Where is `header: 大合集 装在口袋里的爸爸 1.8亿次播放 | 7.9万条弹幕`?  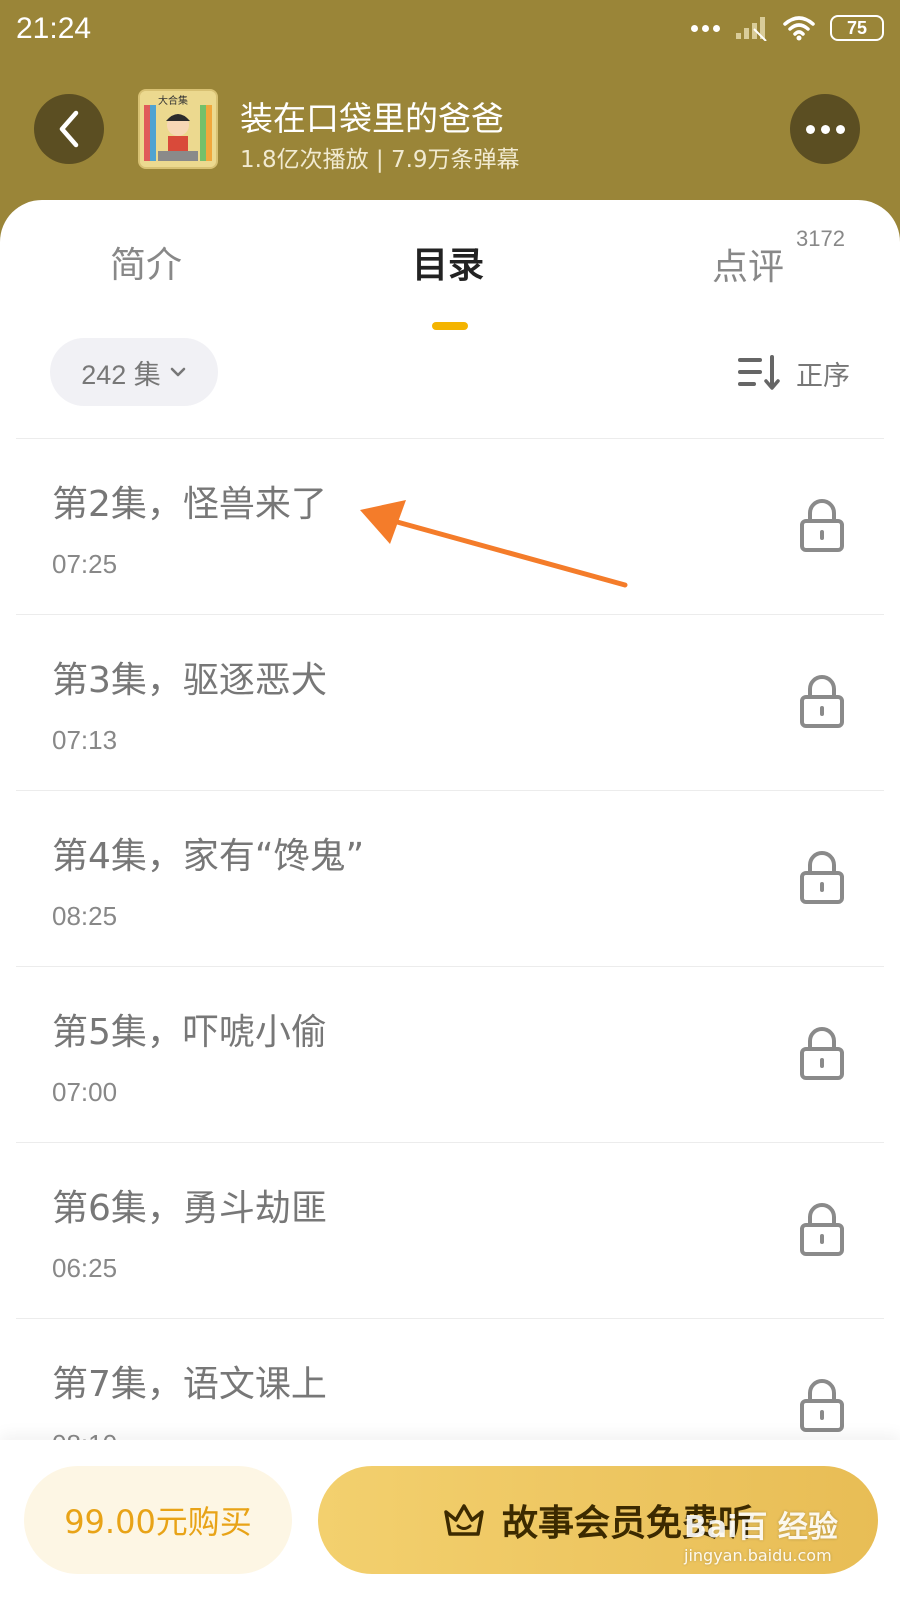 header: 大合集 装在口袋里的爸爸 1.8亿次播放 | 7.9万条弹幕 is located at coordinates (450, 131).